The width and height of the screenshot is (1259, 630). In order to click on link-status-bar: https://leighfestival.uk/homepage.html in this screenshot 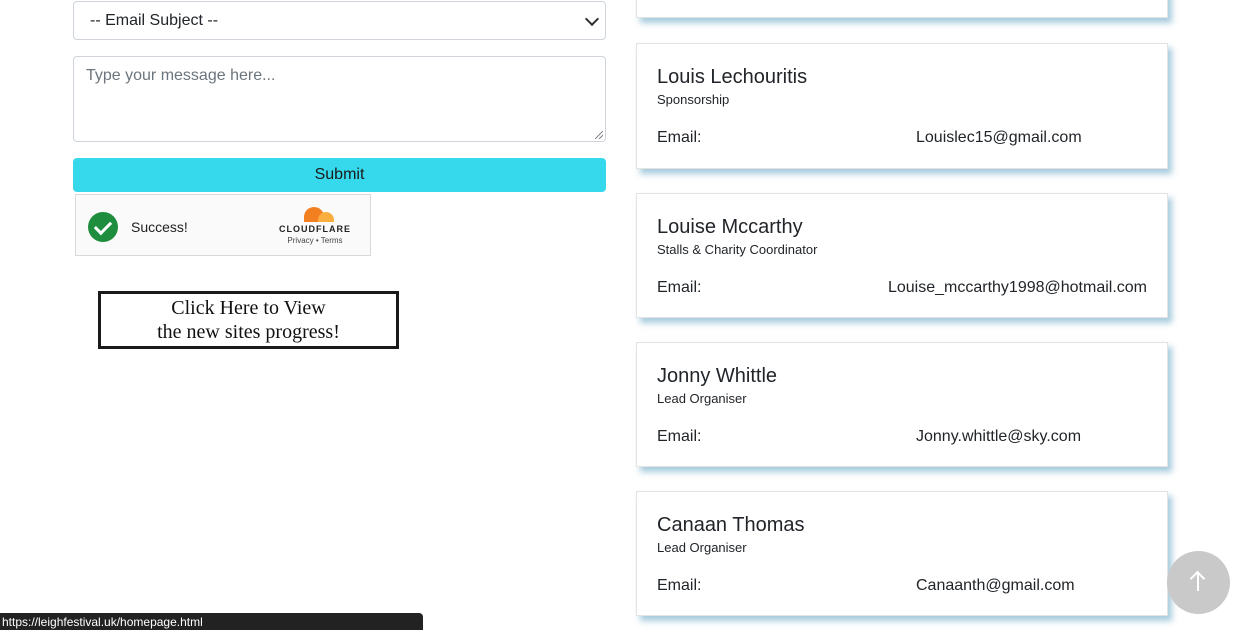, I will do `click(211, 621)`.